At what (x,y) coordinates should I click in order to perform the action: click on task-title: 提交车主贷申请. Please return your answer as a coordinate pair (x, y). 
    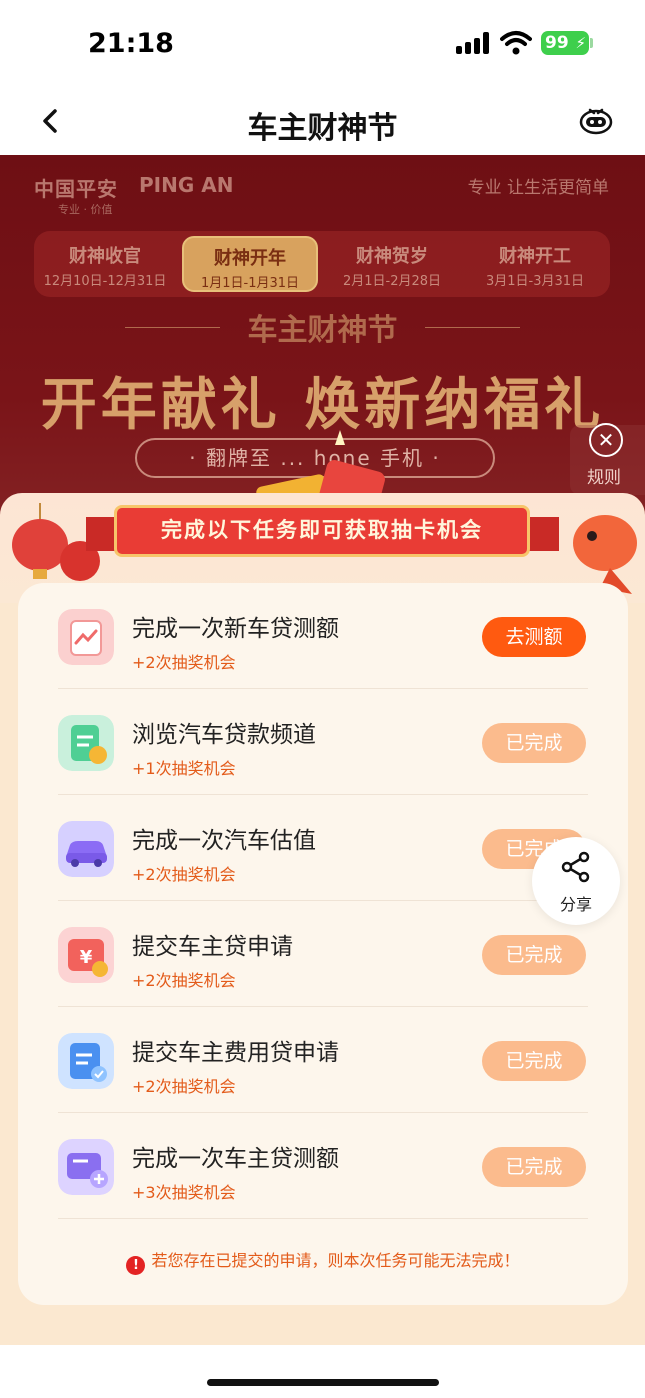
    Looking at the image, I should click on (212, 947).